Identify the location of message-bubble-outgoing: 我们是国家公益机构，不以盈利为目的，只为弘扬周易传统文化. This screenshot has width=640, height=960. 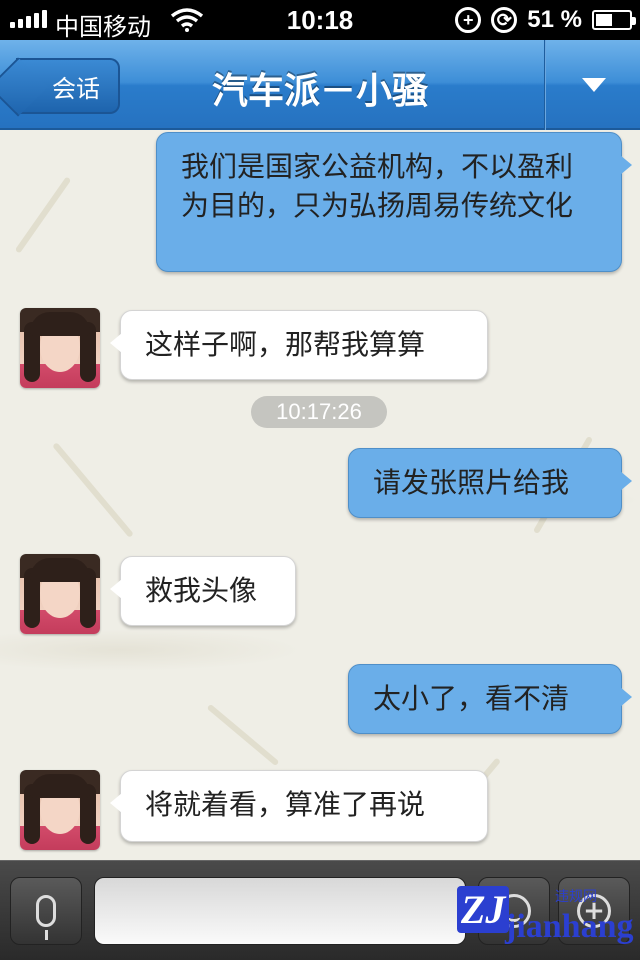
(394, 202).